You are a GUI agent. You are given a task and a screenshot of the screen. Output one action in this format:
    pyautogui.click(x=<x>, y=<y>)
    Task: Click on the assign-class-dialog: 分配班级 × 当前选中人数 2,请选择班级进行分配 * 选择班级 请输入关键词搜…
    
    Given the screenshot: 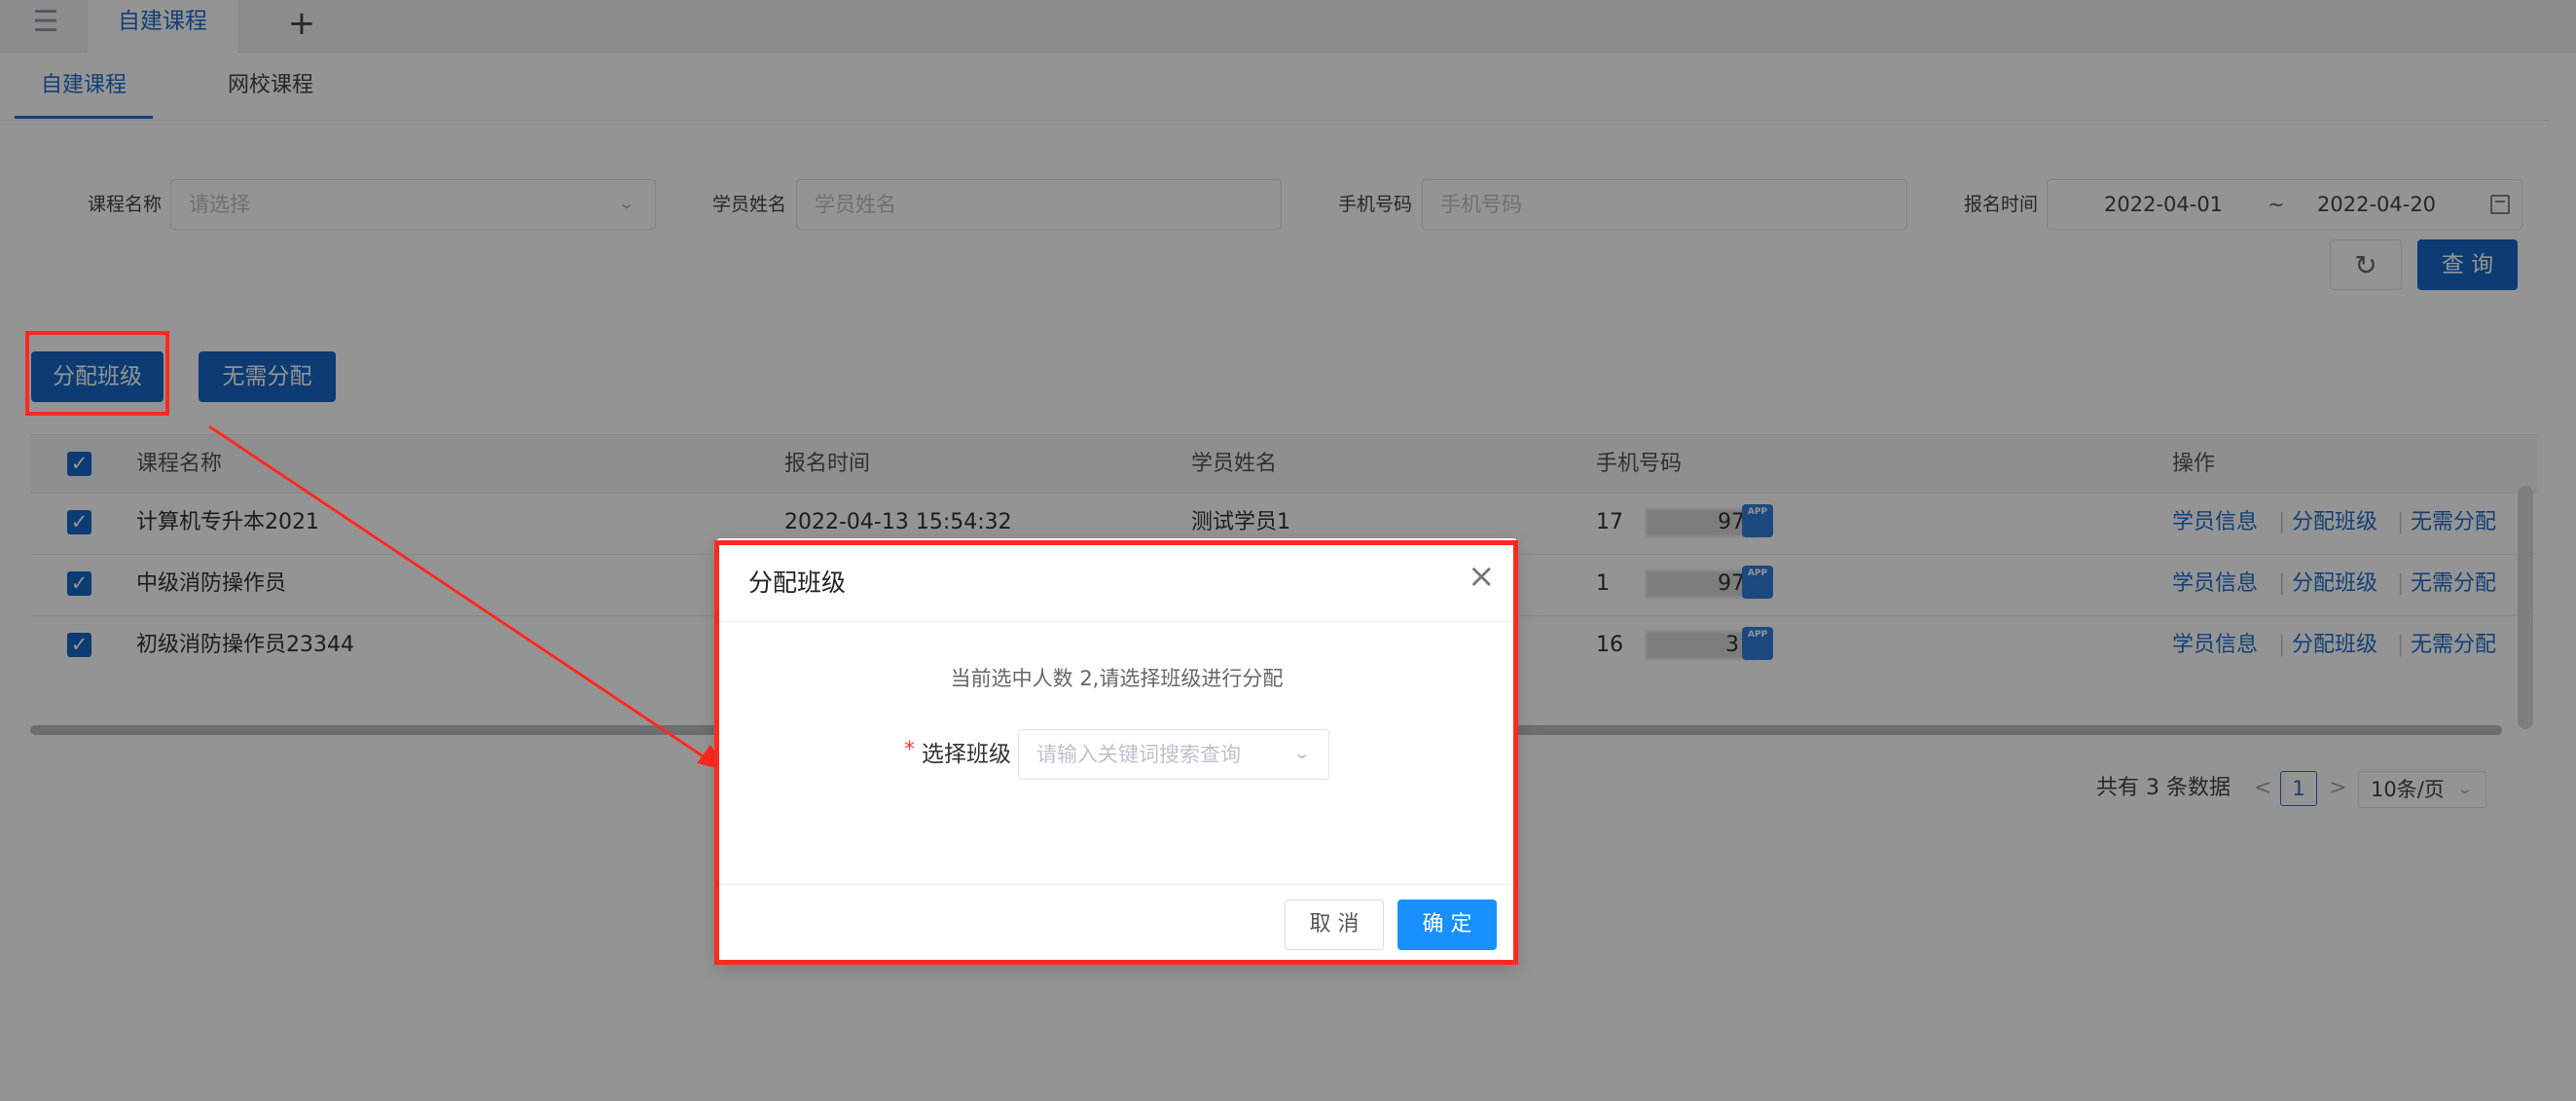 What is the action you would take?
    pyautogui.click(x=1116, y=751)
    